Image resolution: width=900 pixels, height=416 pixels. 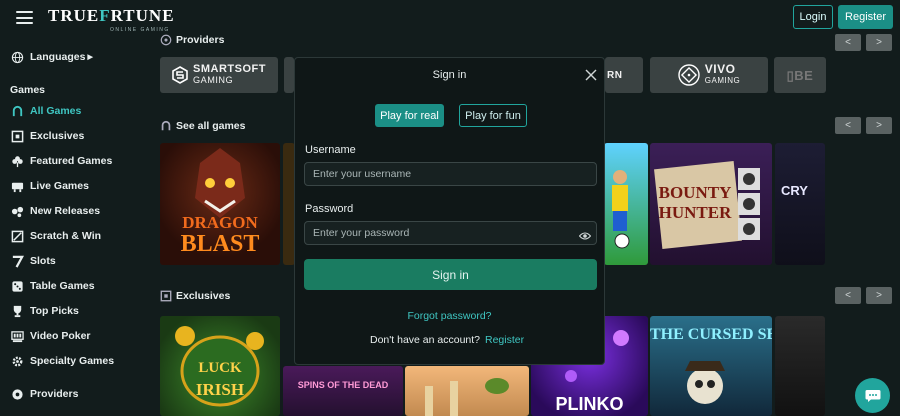 I want to click on games-heading: Games, so click(x=28, y=90).